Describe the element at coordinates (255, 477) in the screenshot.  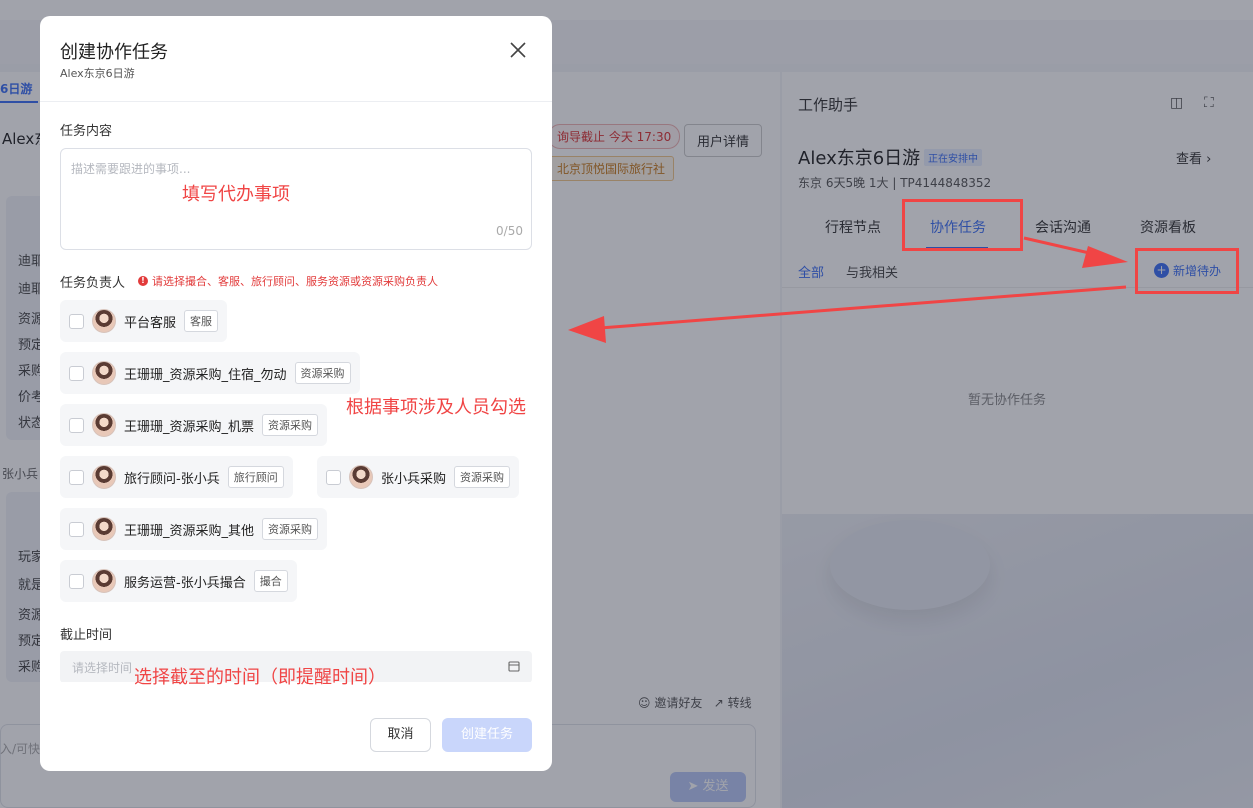
I see `role-tag: 旅行顾问` at that location.